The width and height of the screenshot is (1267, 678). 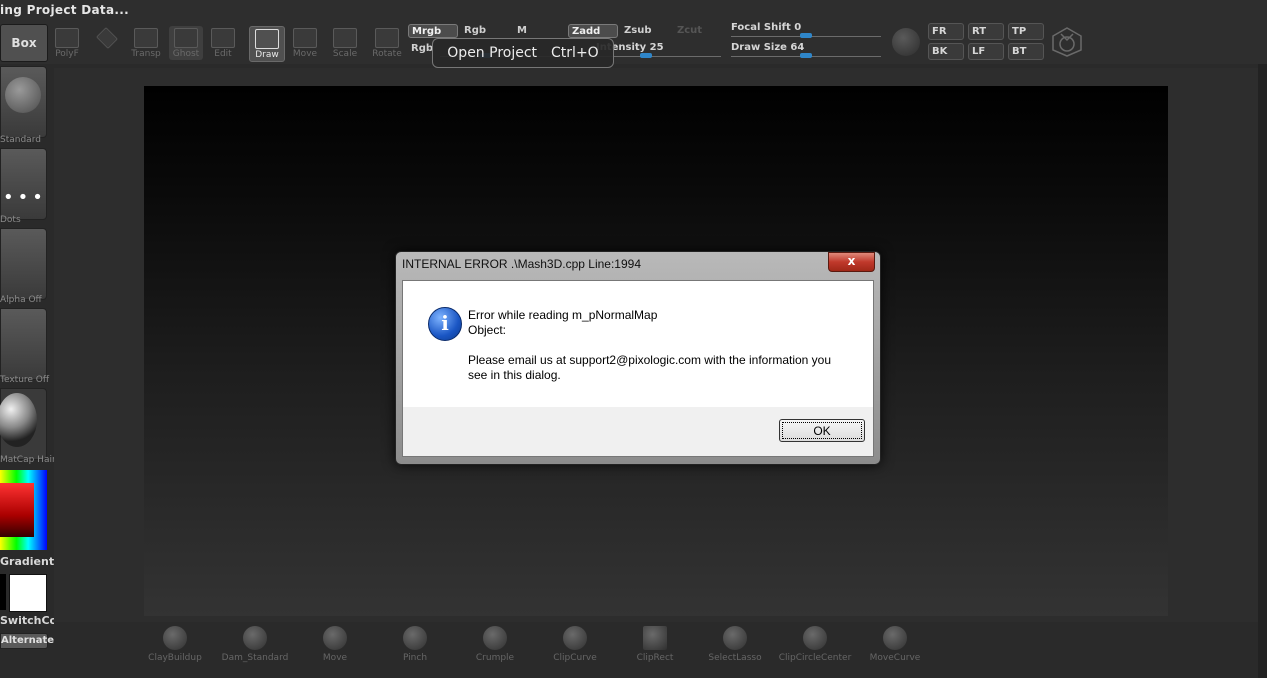 I want to click on rotate-icon, so click(x=387, y=38).